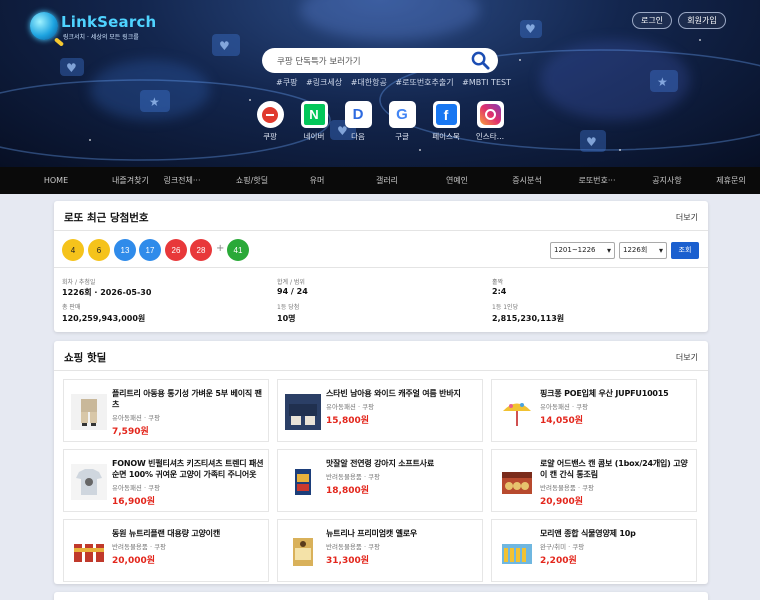  I want to click on lotto-ball: 26, so click(176, 250).